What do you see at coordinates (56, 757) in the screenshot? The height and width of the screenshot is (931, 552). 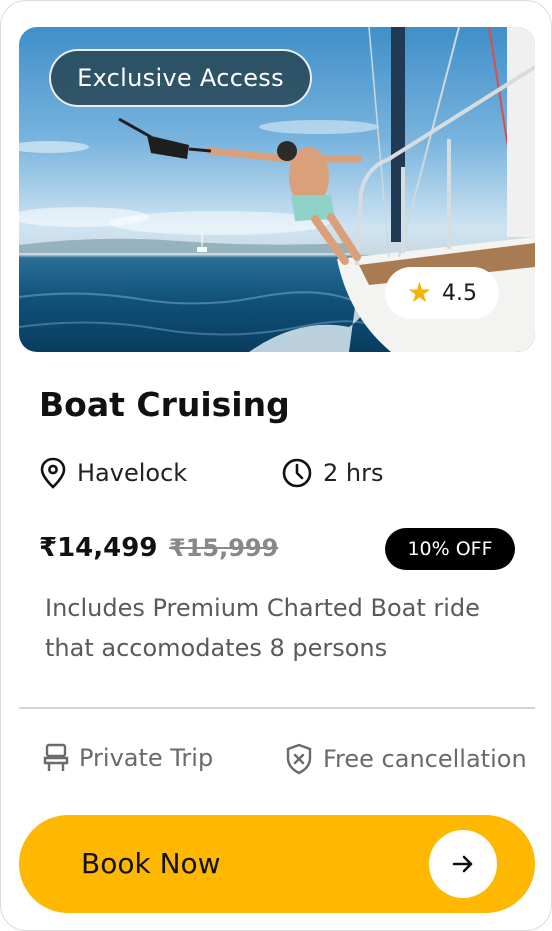 I see `seat-icon` at bounding box center [56, 757].